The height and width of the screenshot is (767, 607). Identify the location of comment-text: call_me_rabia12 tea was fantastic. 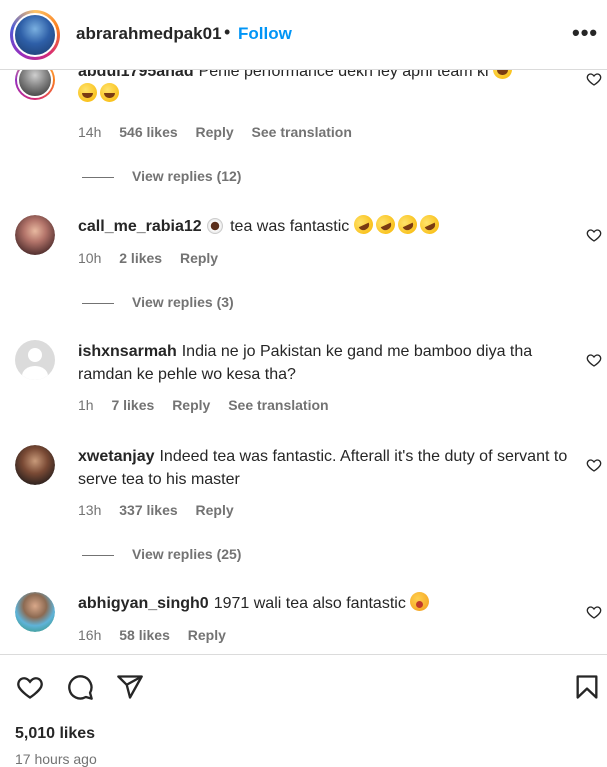
(323, 224).